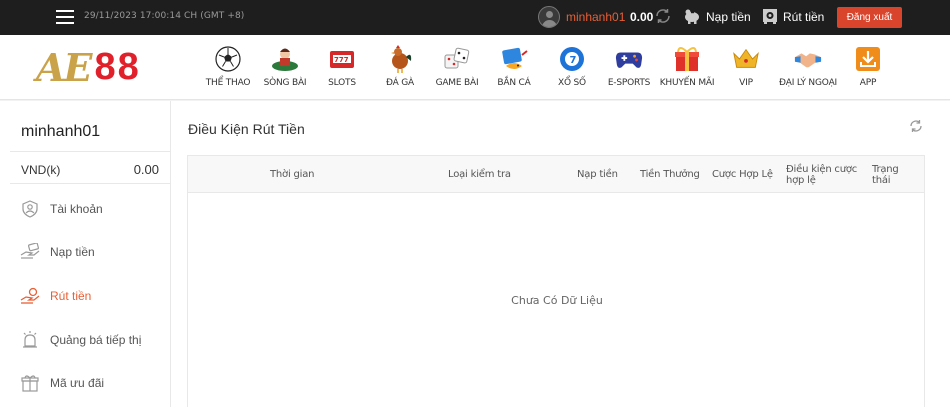  What do you see at coordinates (164, 16) in the screenshot?
I see `datetime-display: 29/11/2023 17:00:14 CH (GMT +8)` at bounding box center [164, 16].